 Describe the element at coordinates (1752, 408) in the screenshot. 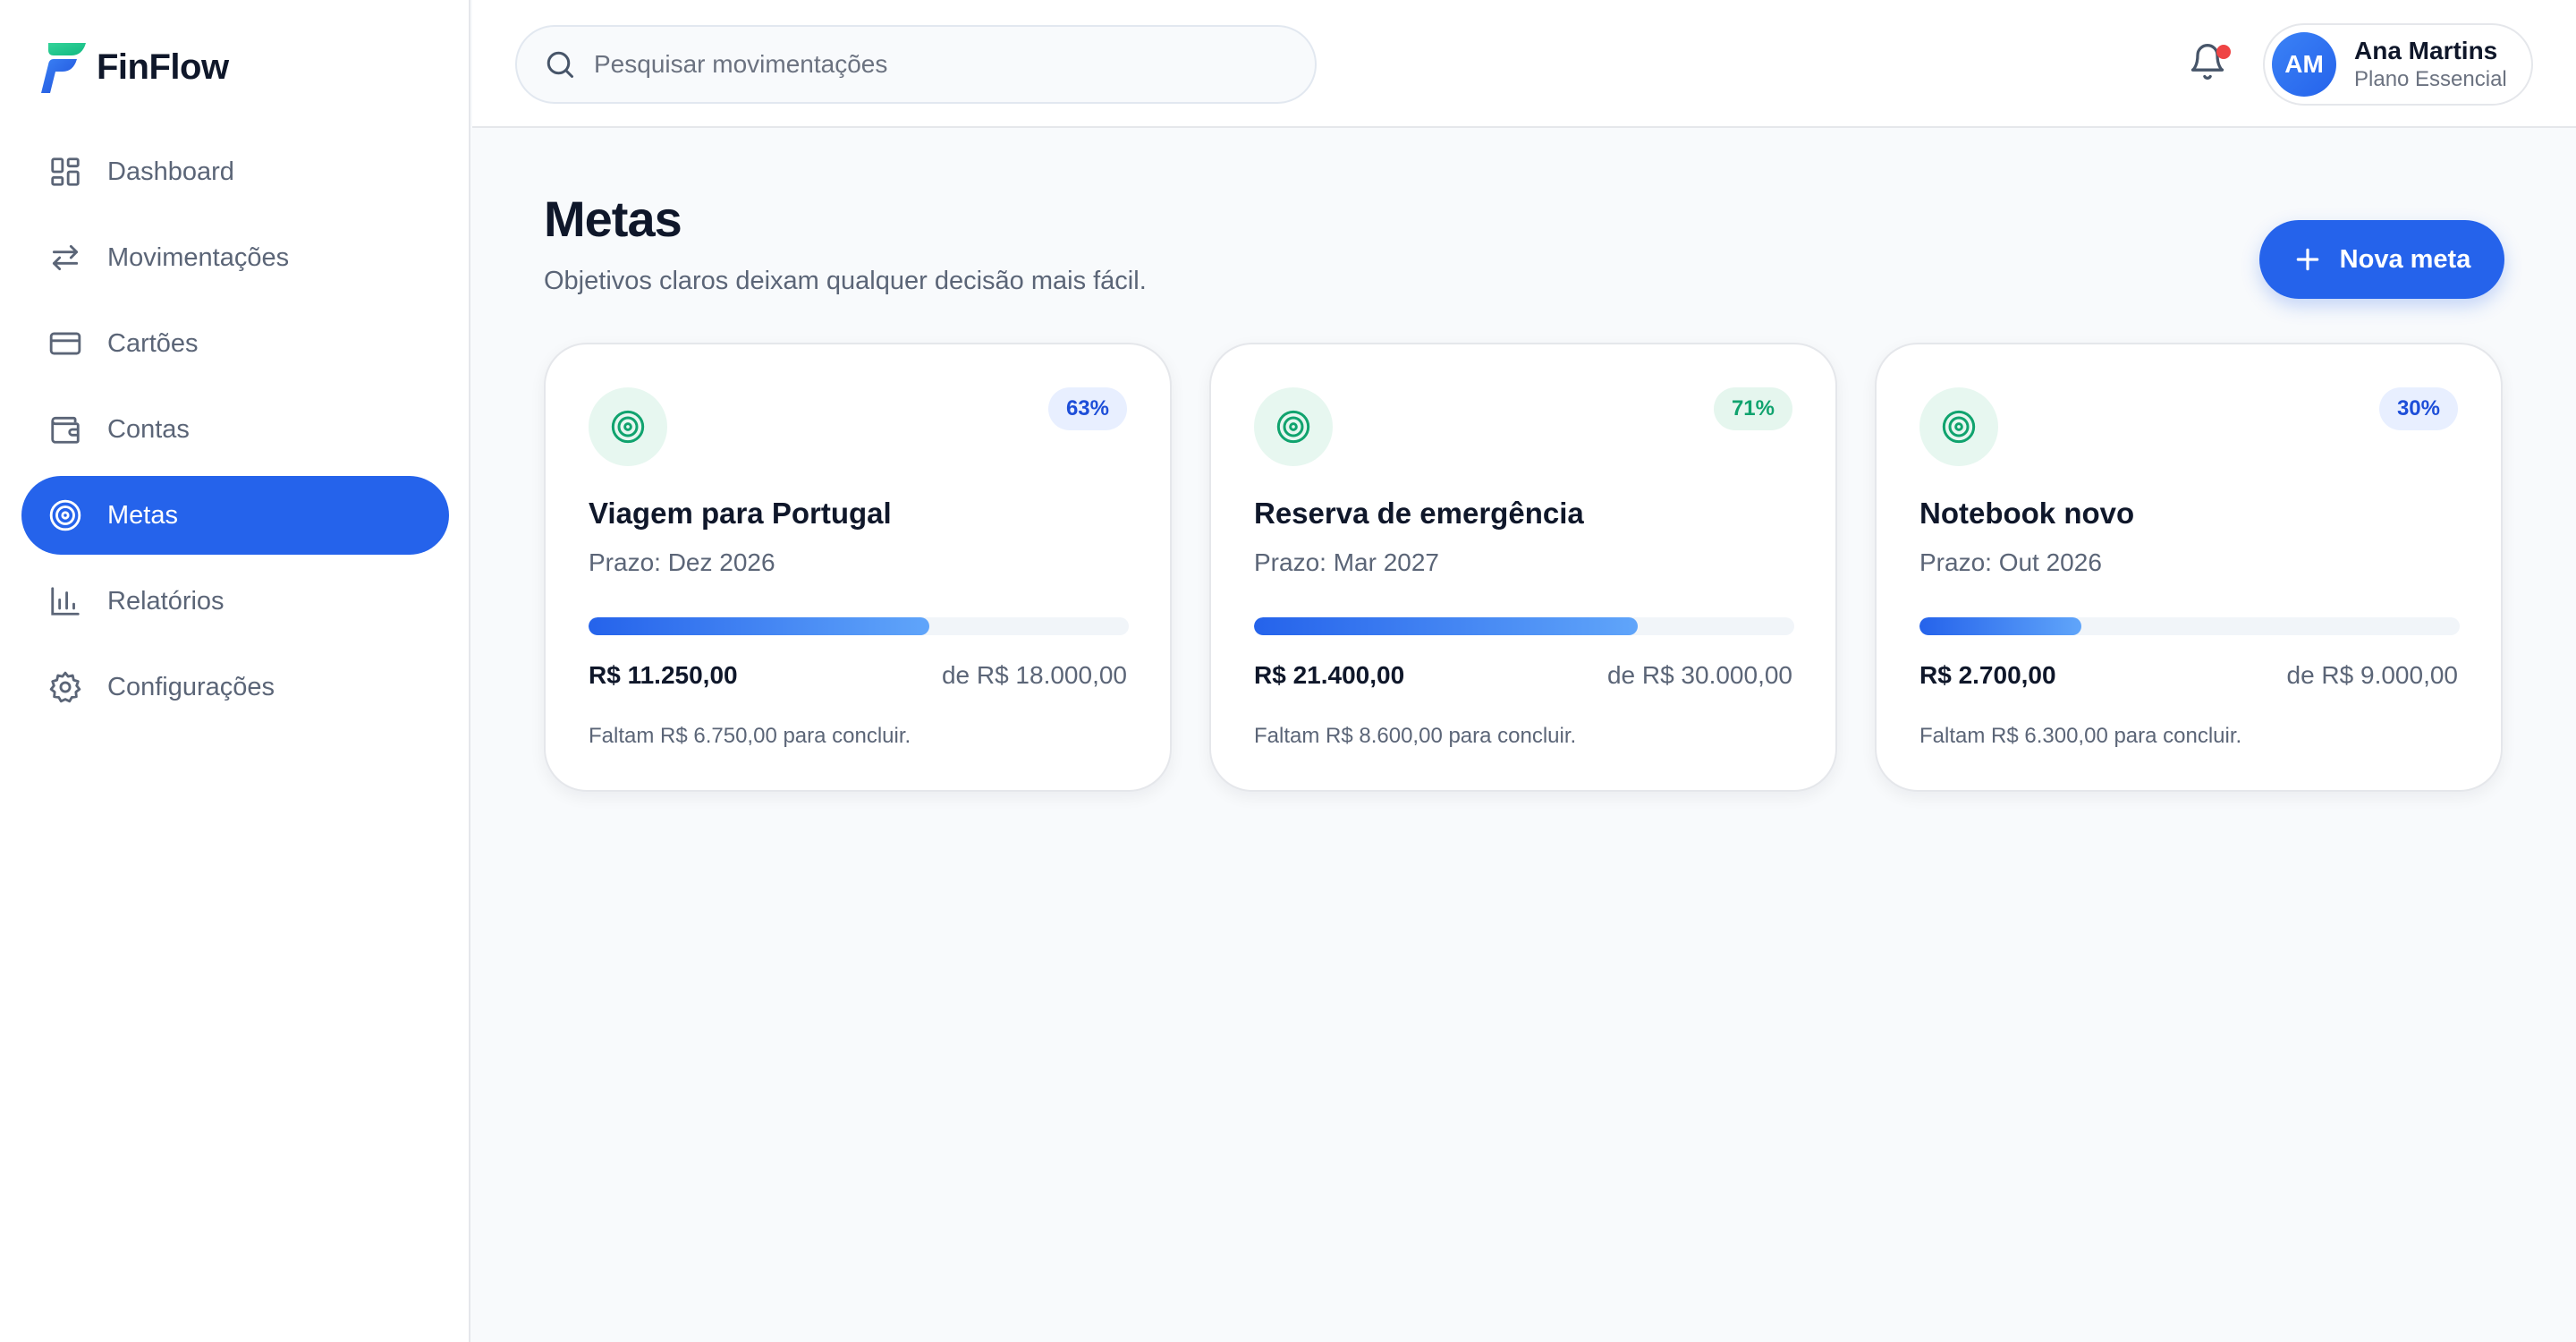

I see `progress-badge: 71%` at that location.